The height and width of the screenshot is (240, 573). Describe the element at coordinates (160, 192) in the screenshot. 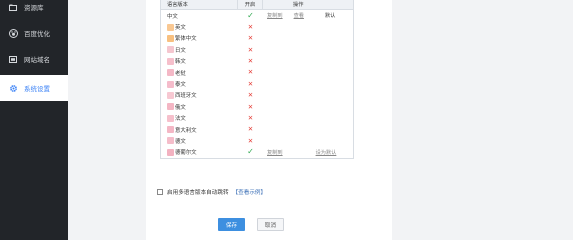

I see `auto-redirect-checkbox` at that location.